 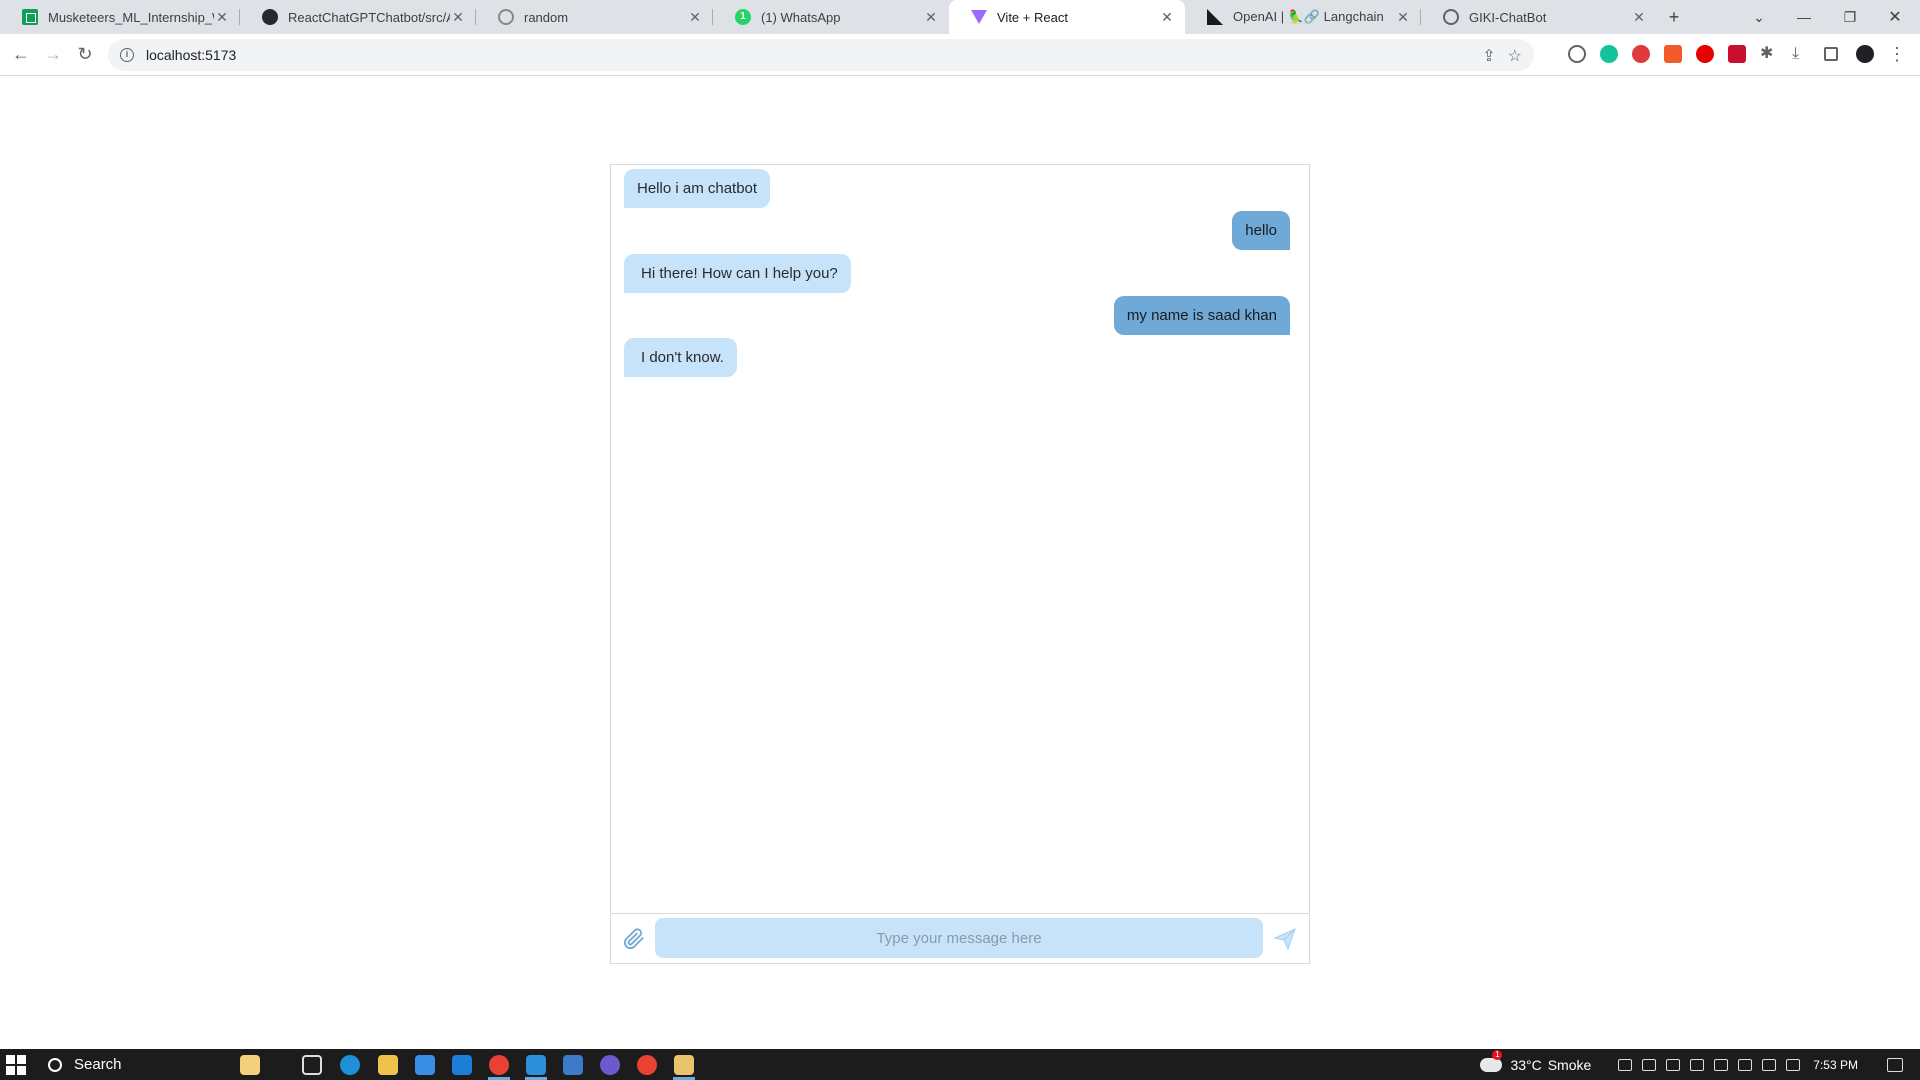 I want to click on tab-label: Vite + React, so click(x=1032, y=17).